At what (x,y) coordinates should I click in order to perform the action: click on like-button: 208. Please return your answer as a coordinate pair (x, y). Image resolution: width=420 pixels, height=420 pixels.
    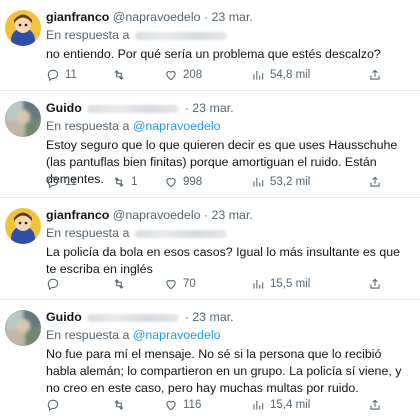
    Looking at the image, I should click on (183, 75).